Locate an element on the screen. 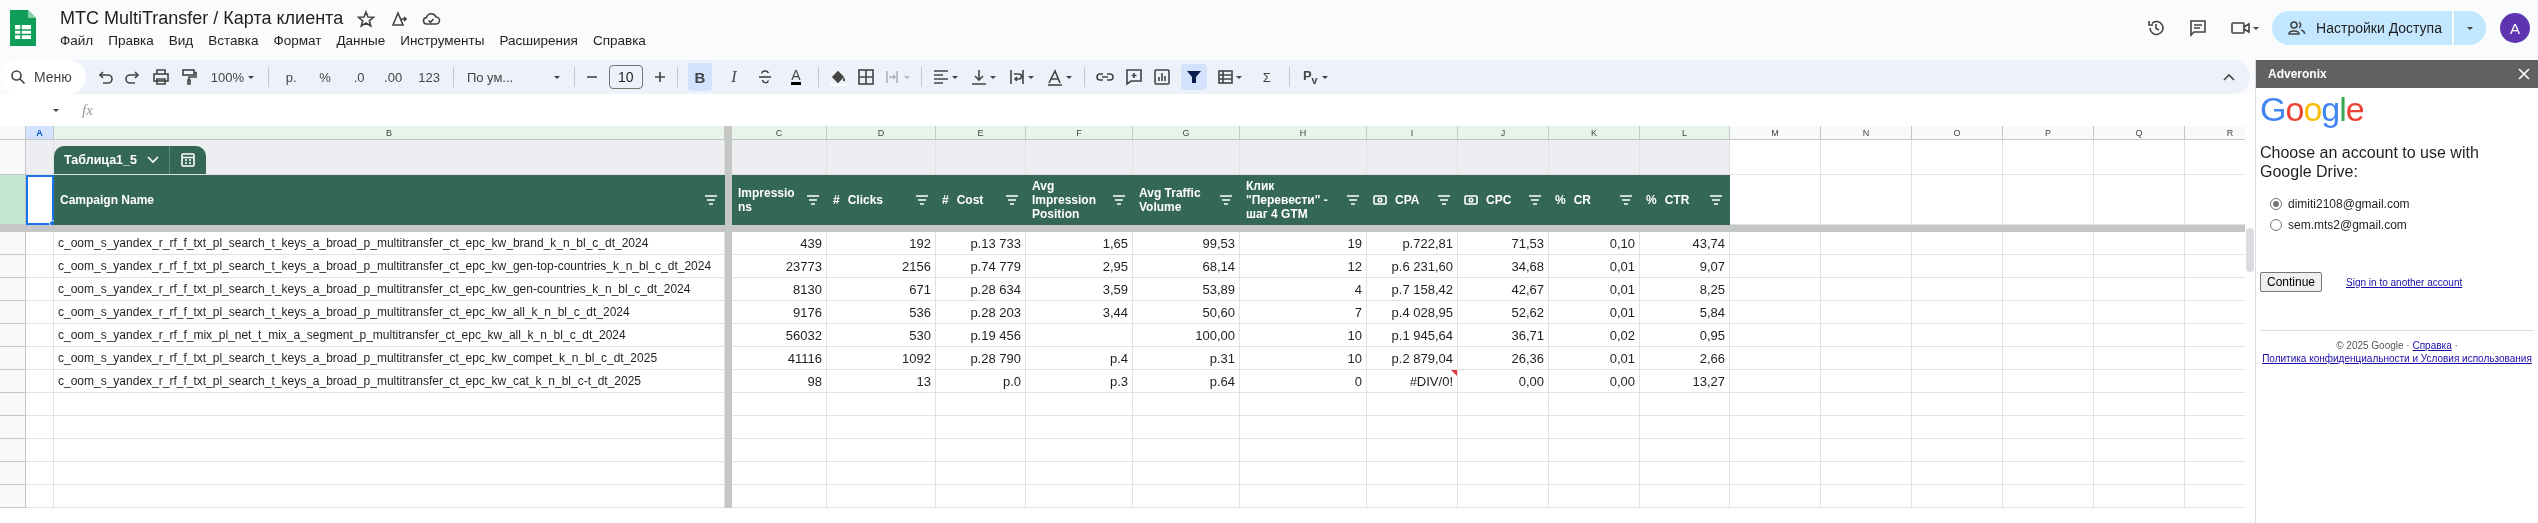 The height and width of the screenshot is (523, 2538). column-header: O is located at coordinates (1957, 133).